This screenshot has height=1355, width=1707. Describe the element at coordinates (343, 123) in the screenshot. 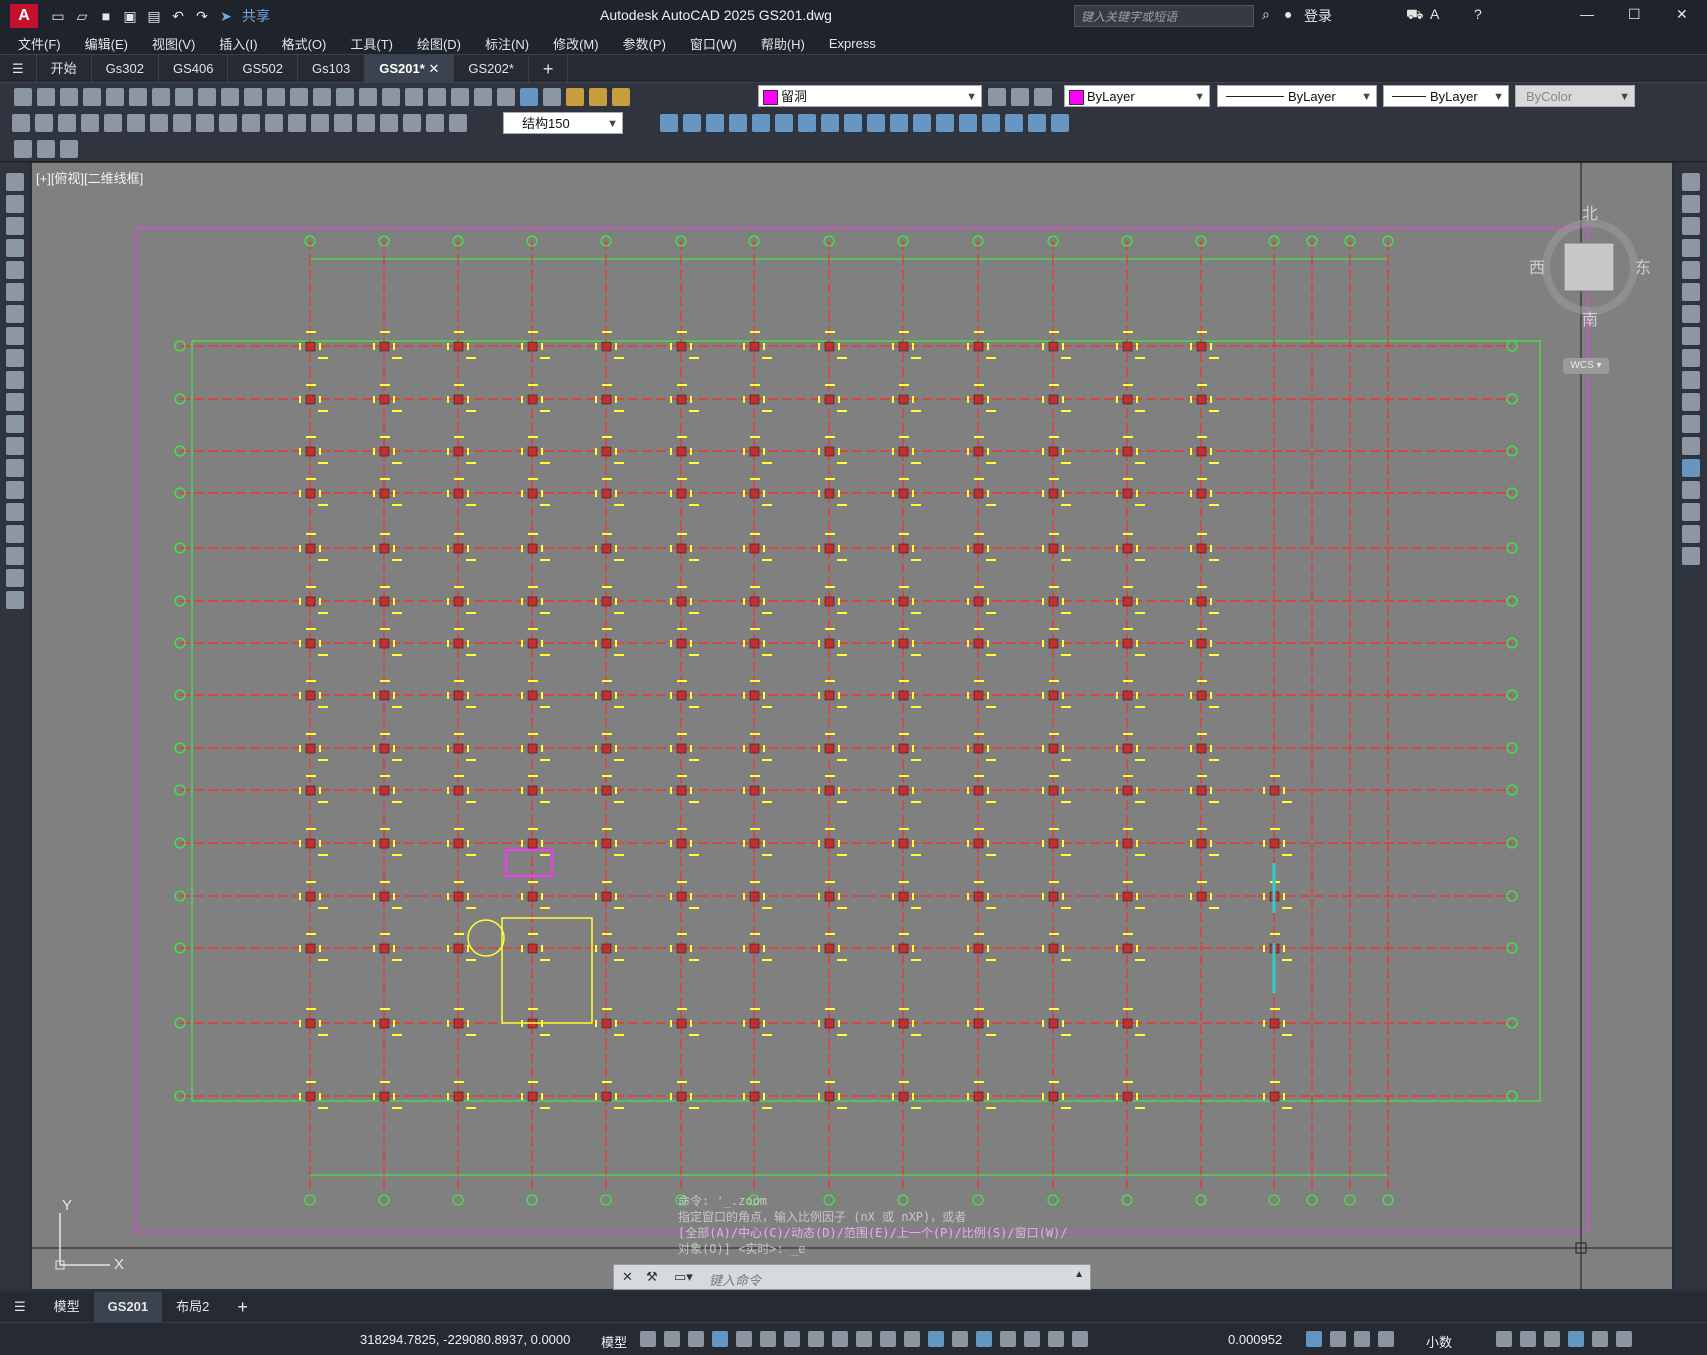

I see `center-mark-icon` at that location.